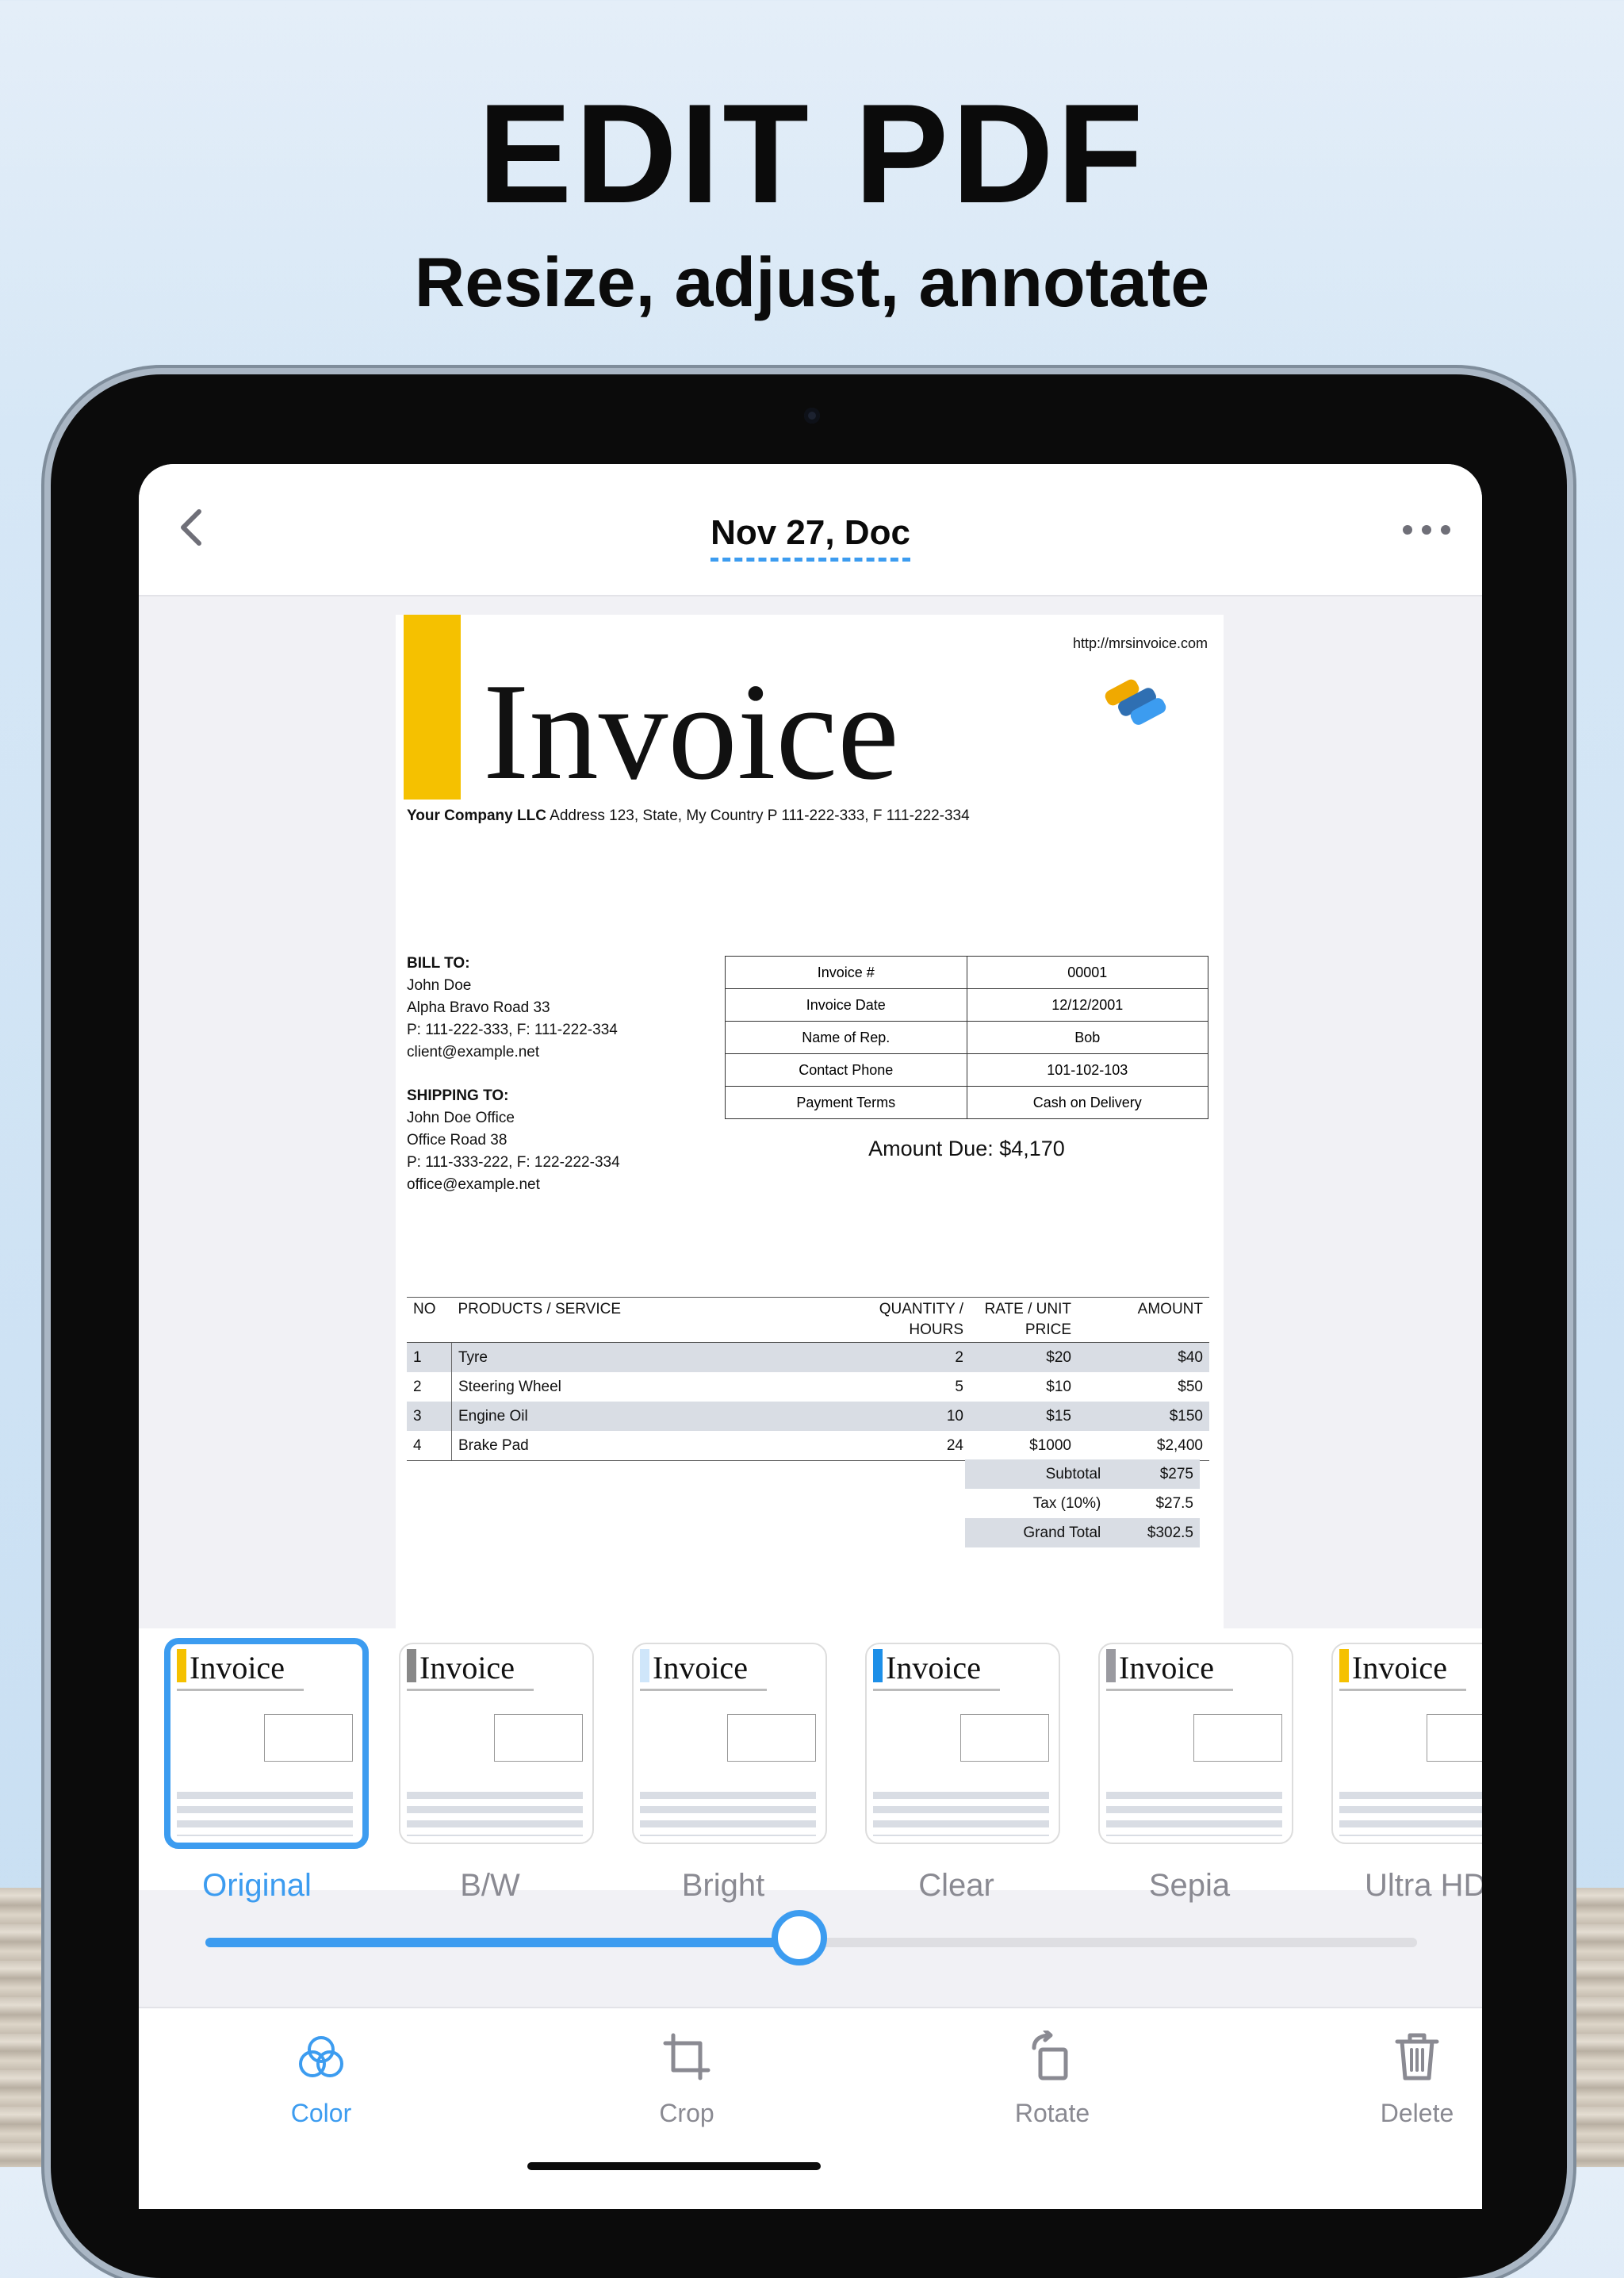  Describe the element at coordinates (936, 1329) in the screenshot. I see `col-quantity-line2: HOURS` at that location.